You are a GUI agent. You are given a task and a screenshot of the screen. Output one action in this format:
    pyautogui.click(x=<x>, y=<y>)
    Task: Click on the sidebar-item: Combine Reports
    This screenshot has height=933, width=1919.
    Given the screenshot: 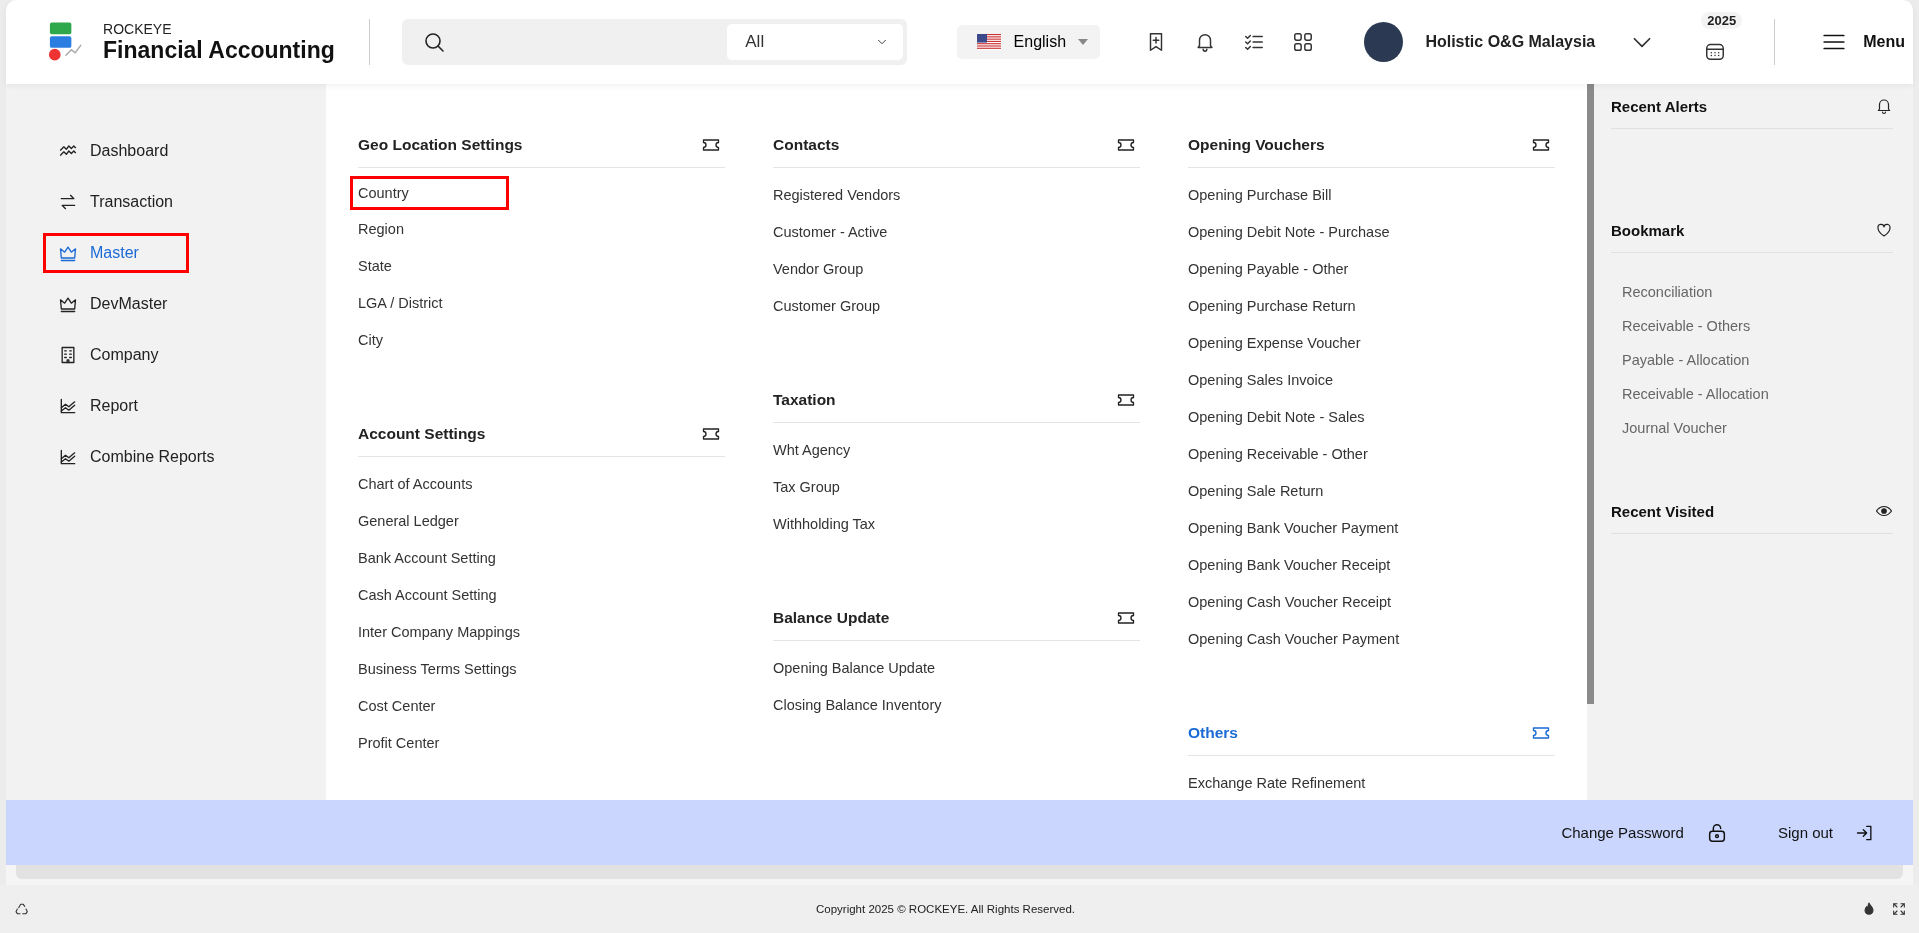 What is the action you would take?
    pyautogui.click(x=136, y=457)
    